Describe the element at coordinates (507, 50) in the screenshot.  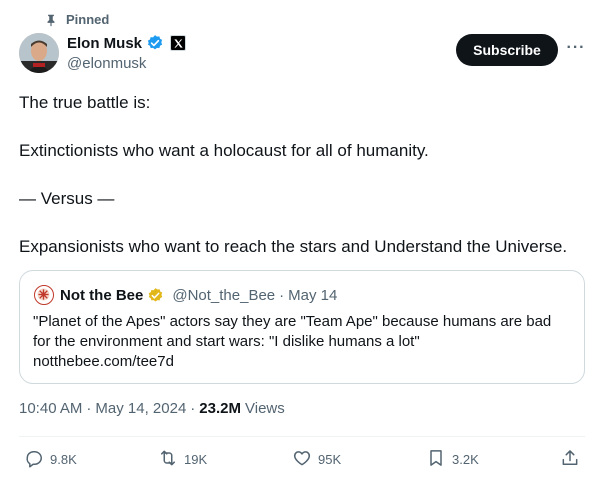
I see `subscribe-button: Subscribe` at that location.